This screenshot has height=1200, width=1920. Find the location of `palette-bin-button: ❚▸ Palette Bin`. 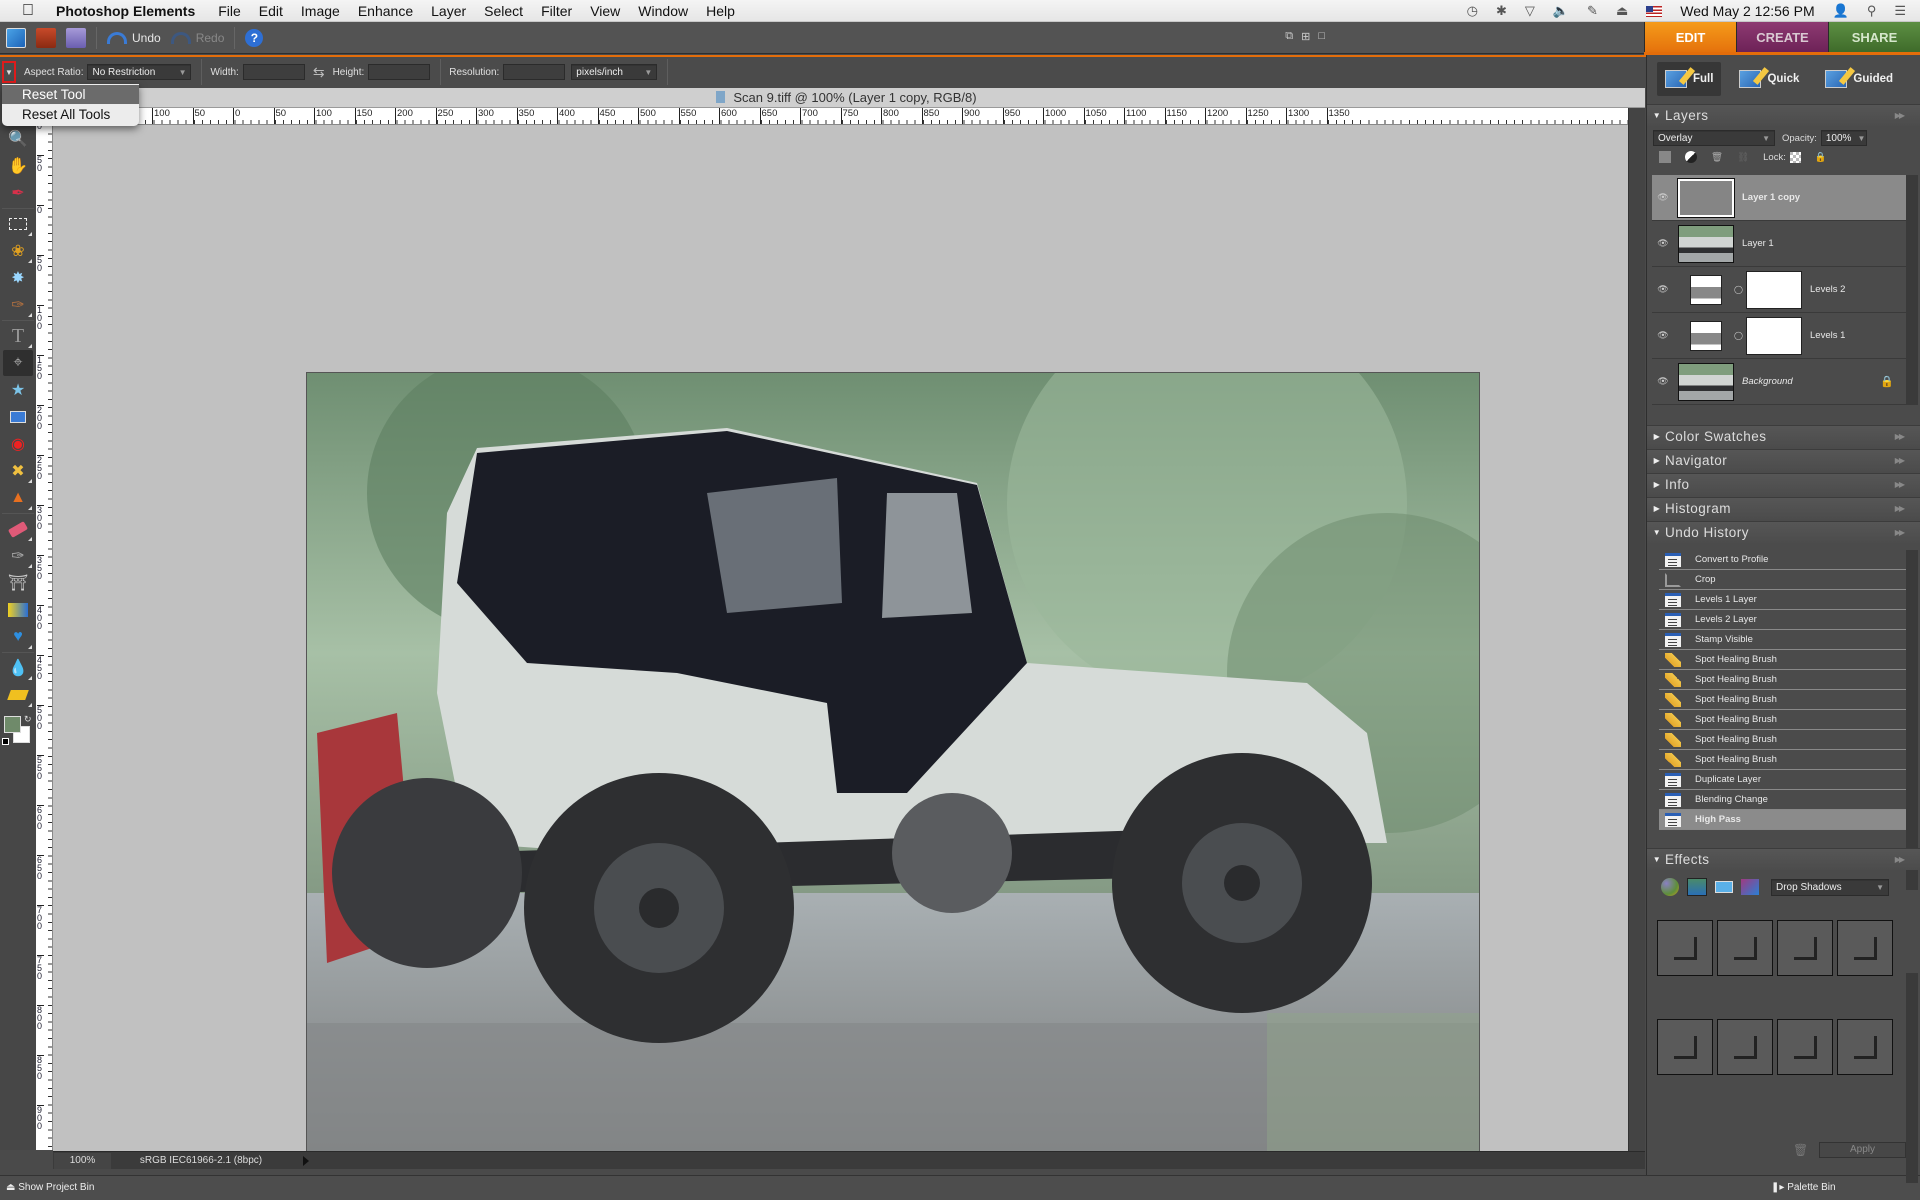

palette-bin-button: ❚▸ Palette Bin is located at coordinates (1803, 1187).